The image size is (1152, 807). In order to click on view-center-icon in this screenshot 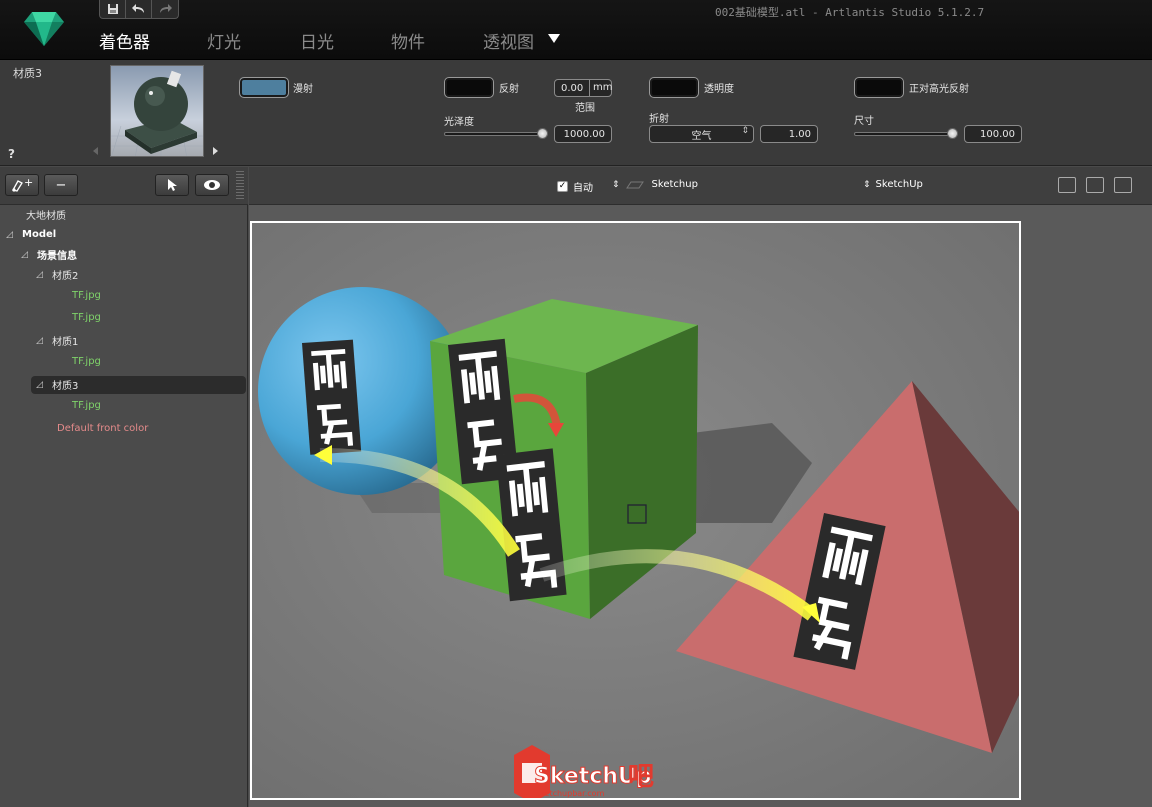, I will do `click(1095, 185)`.